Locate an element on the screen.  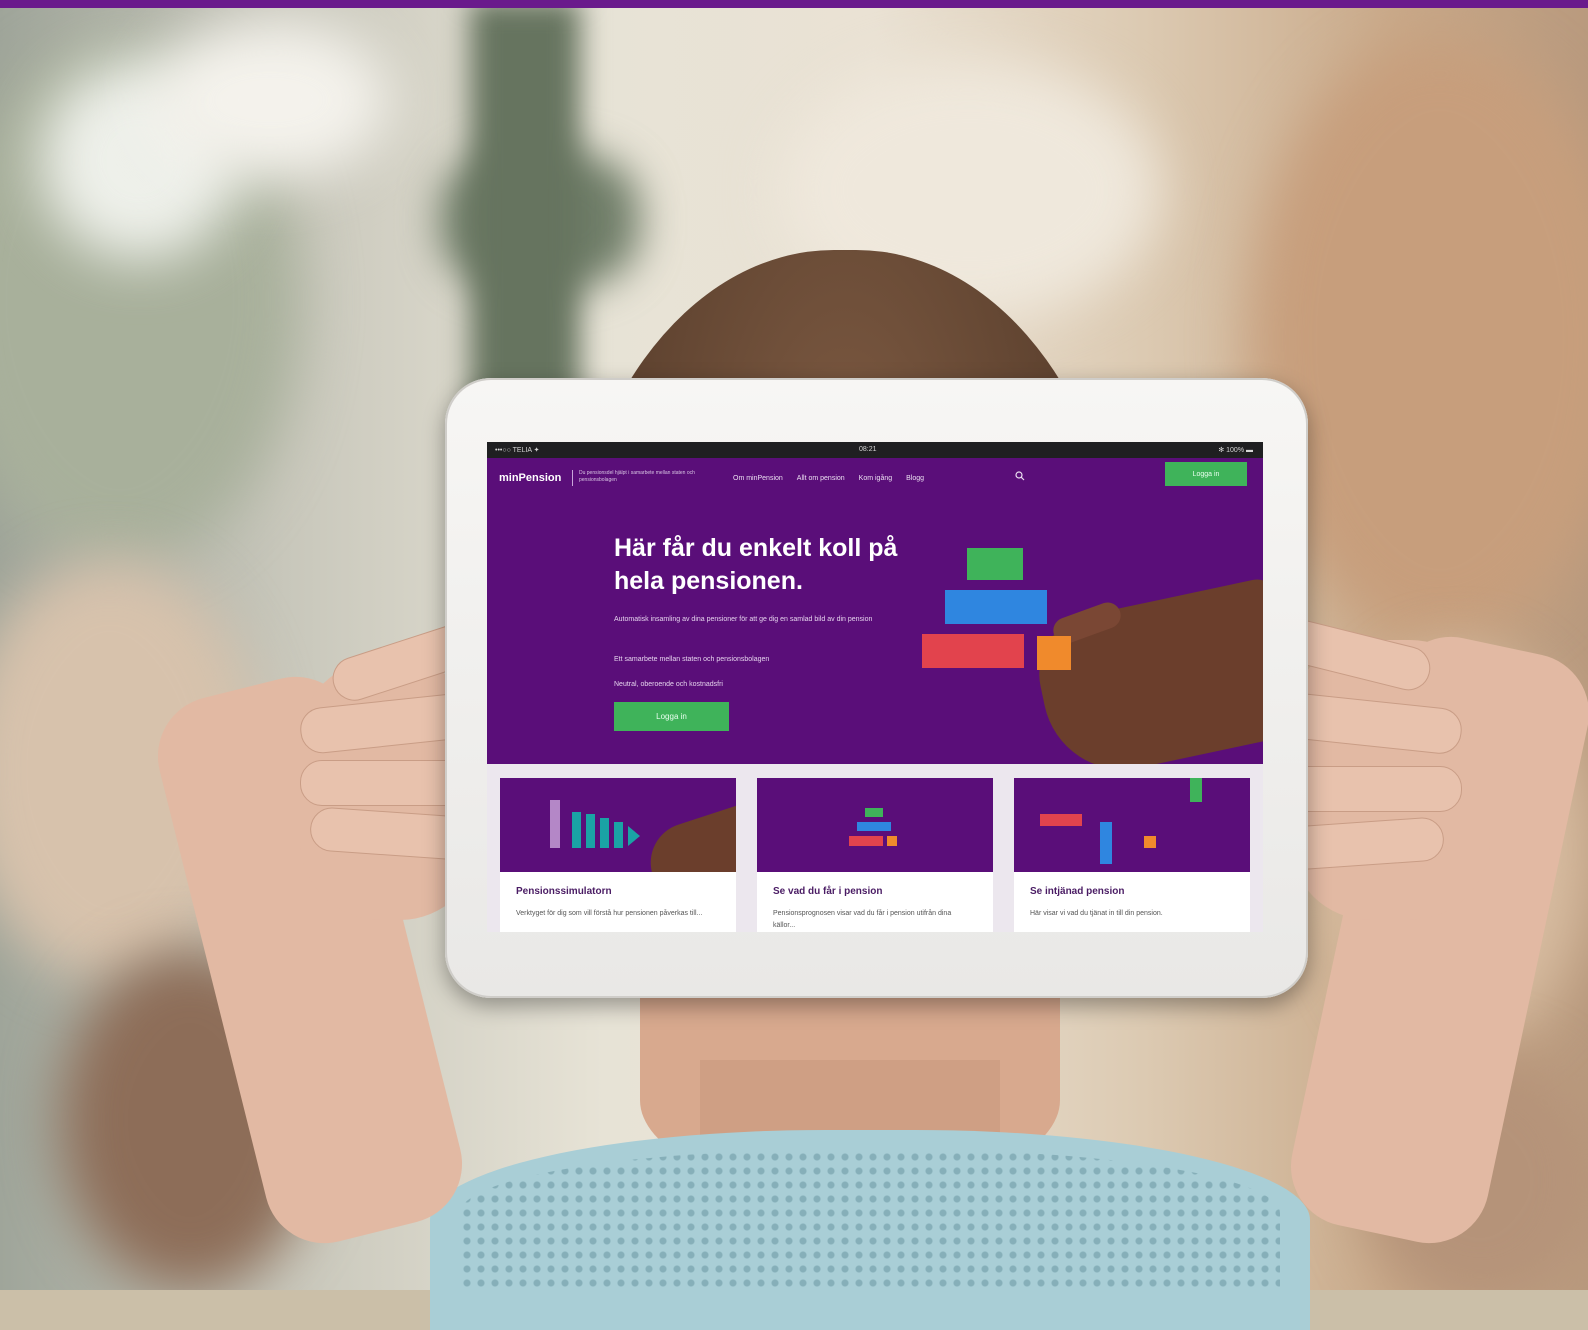
status-battery: ✻ 100% ▬ is located at coordinates (1235, 450).